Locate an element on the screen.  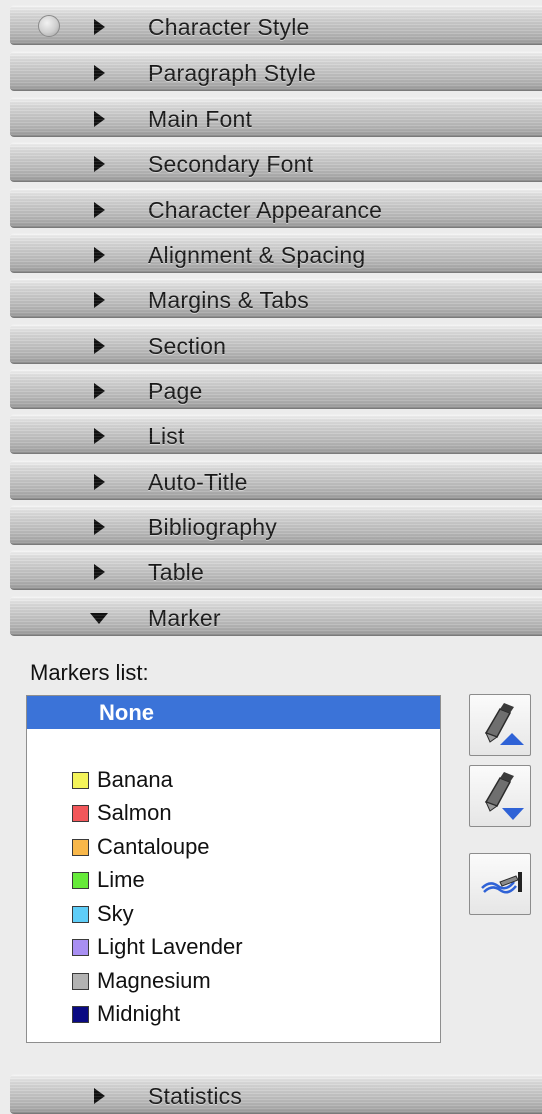
section-label: Character Style is located at coordinates (229, 27).